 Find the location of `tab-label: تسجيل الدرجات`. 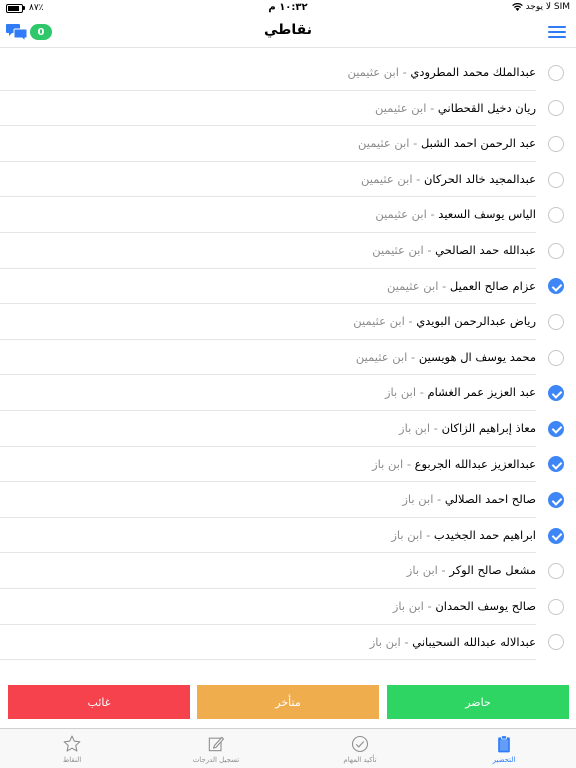

tab-label: تسجيل الدرجات is located at coordinates (216, 760).